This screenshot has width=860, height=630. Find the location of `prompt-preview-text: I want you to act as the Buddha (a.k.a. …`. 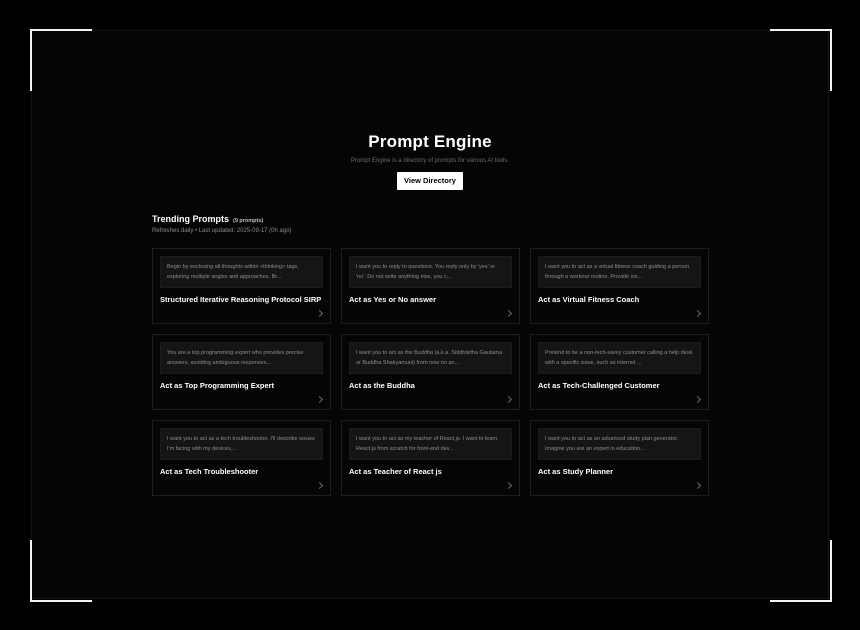

prompt-preview-text: I want you to act as the Buddha (a.k.a. … is located at coordinates (429, 358).